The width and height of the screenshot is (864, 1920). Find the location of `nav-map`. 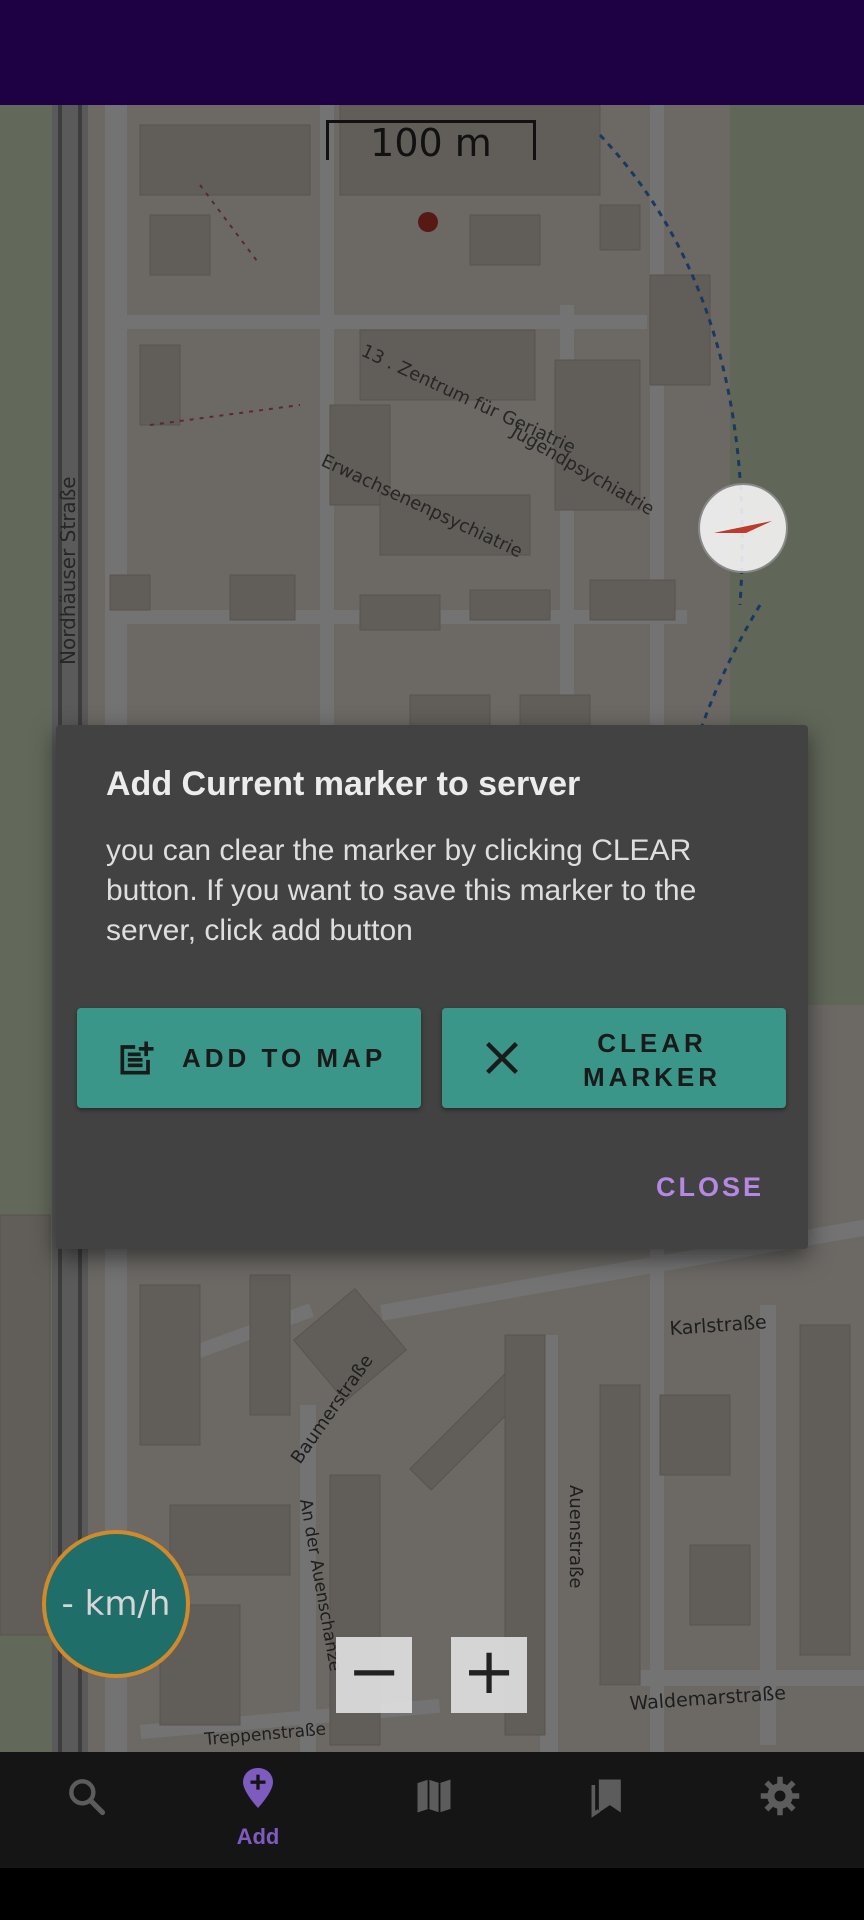

nav-map is located at coordinates (432, 1810).